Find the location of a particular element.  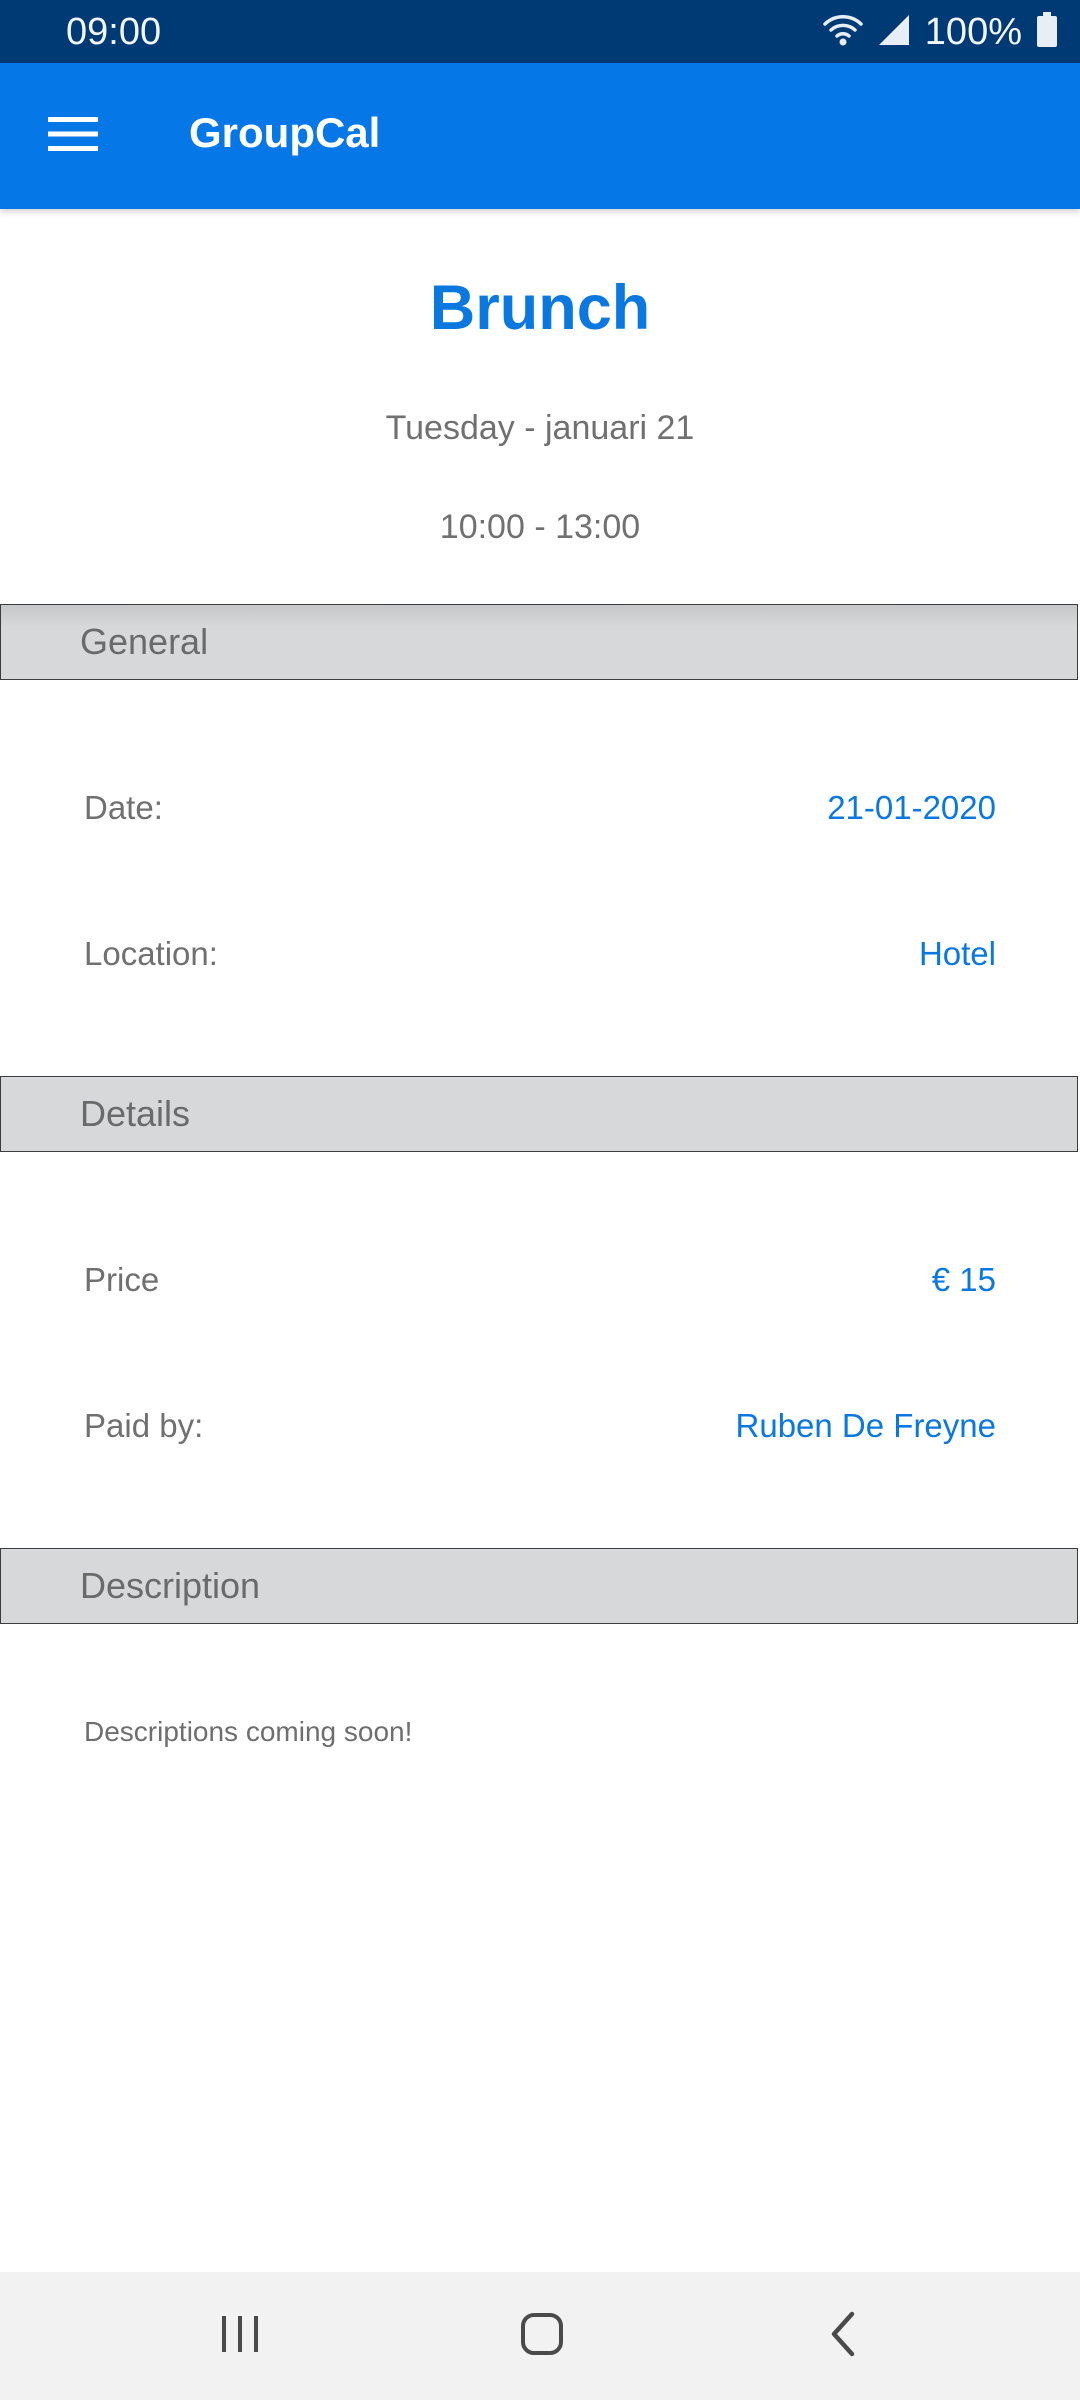

recent-apps-button is located at coordinates (240, 2336).